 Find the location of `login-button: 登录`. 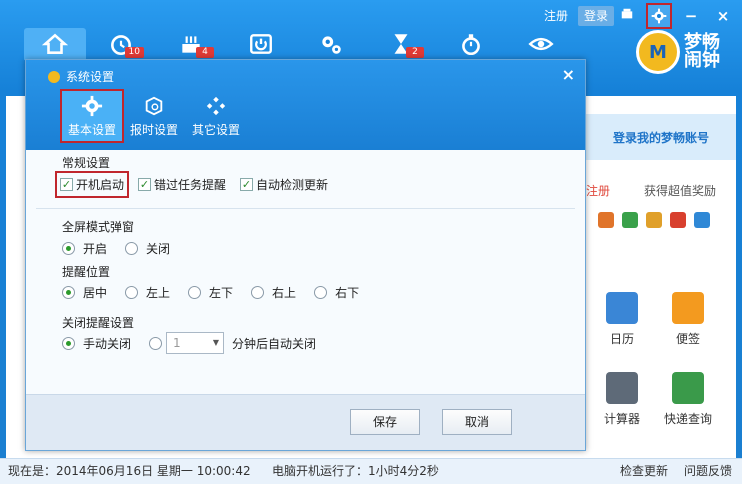

login-button: 登录 is located at coordinates (595, 16).